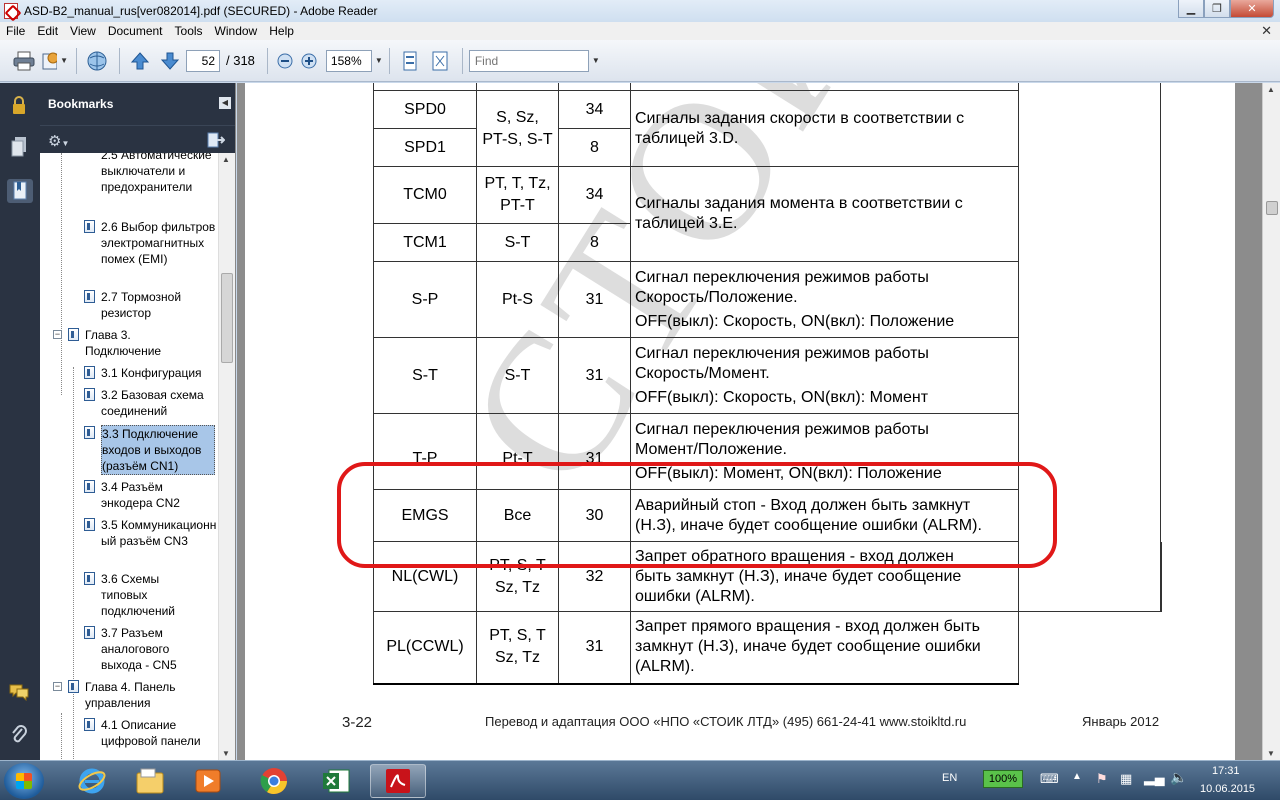 The image size is (1280, 800). I want to click on bookmarks-scrollbar: ▲ ▼, so click(226, 456).